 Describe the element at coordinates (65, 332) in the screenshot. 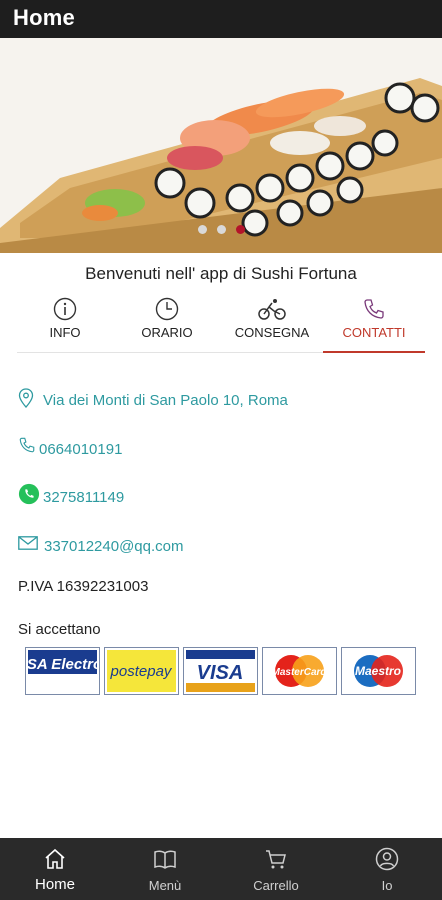

I see `tab-label: INFO` at that location.